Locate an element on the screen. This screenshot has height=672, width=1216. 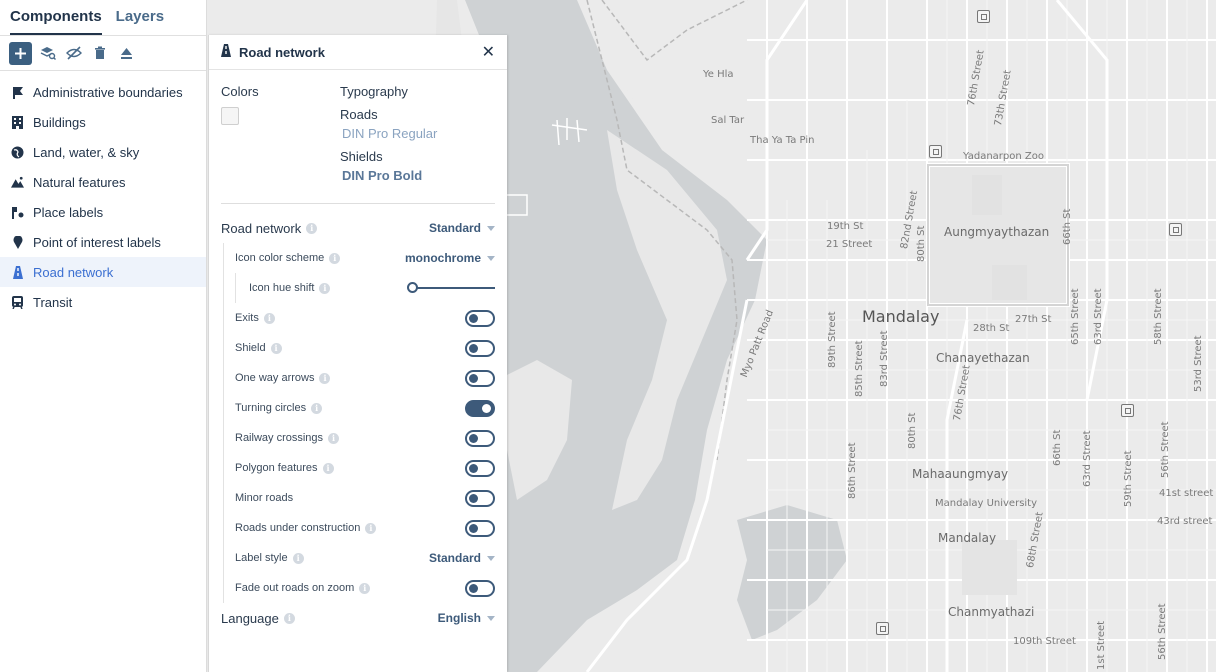
map-label-sal-tar: Sal Tar is located at coordinates (728, 120).